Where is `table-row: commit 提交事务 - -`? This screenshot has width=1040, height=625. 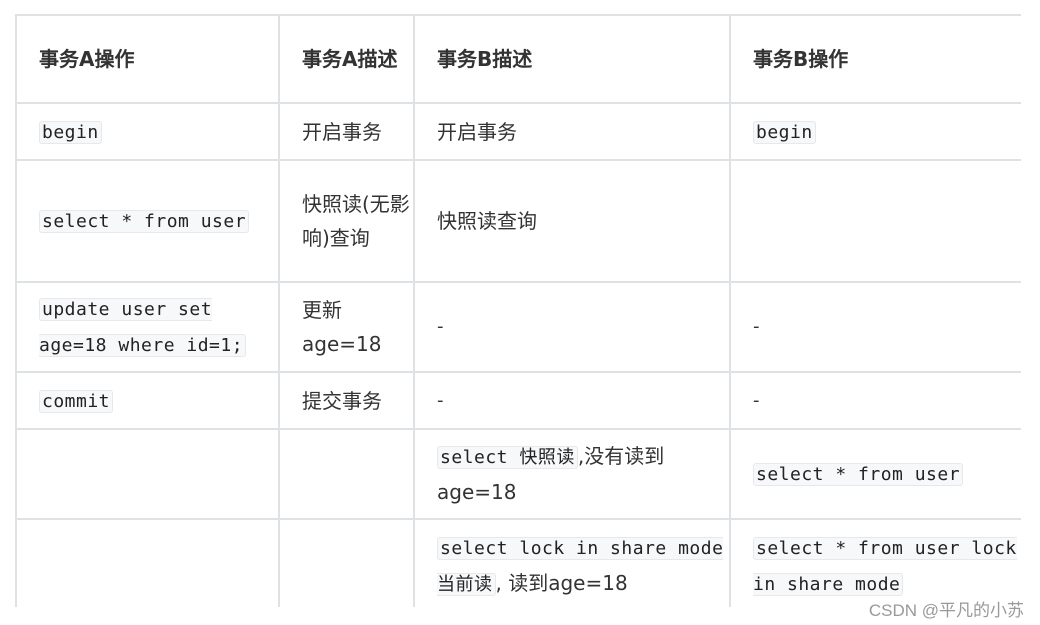
table-row: commit 提交事务 - - is located at coordinates (518, 400).